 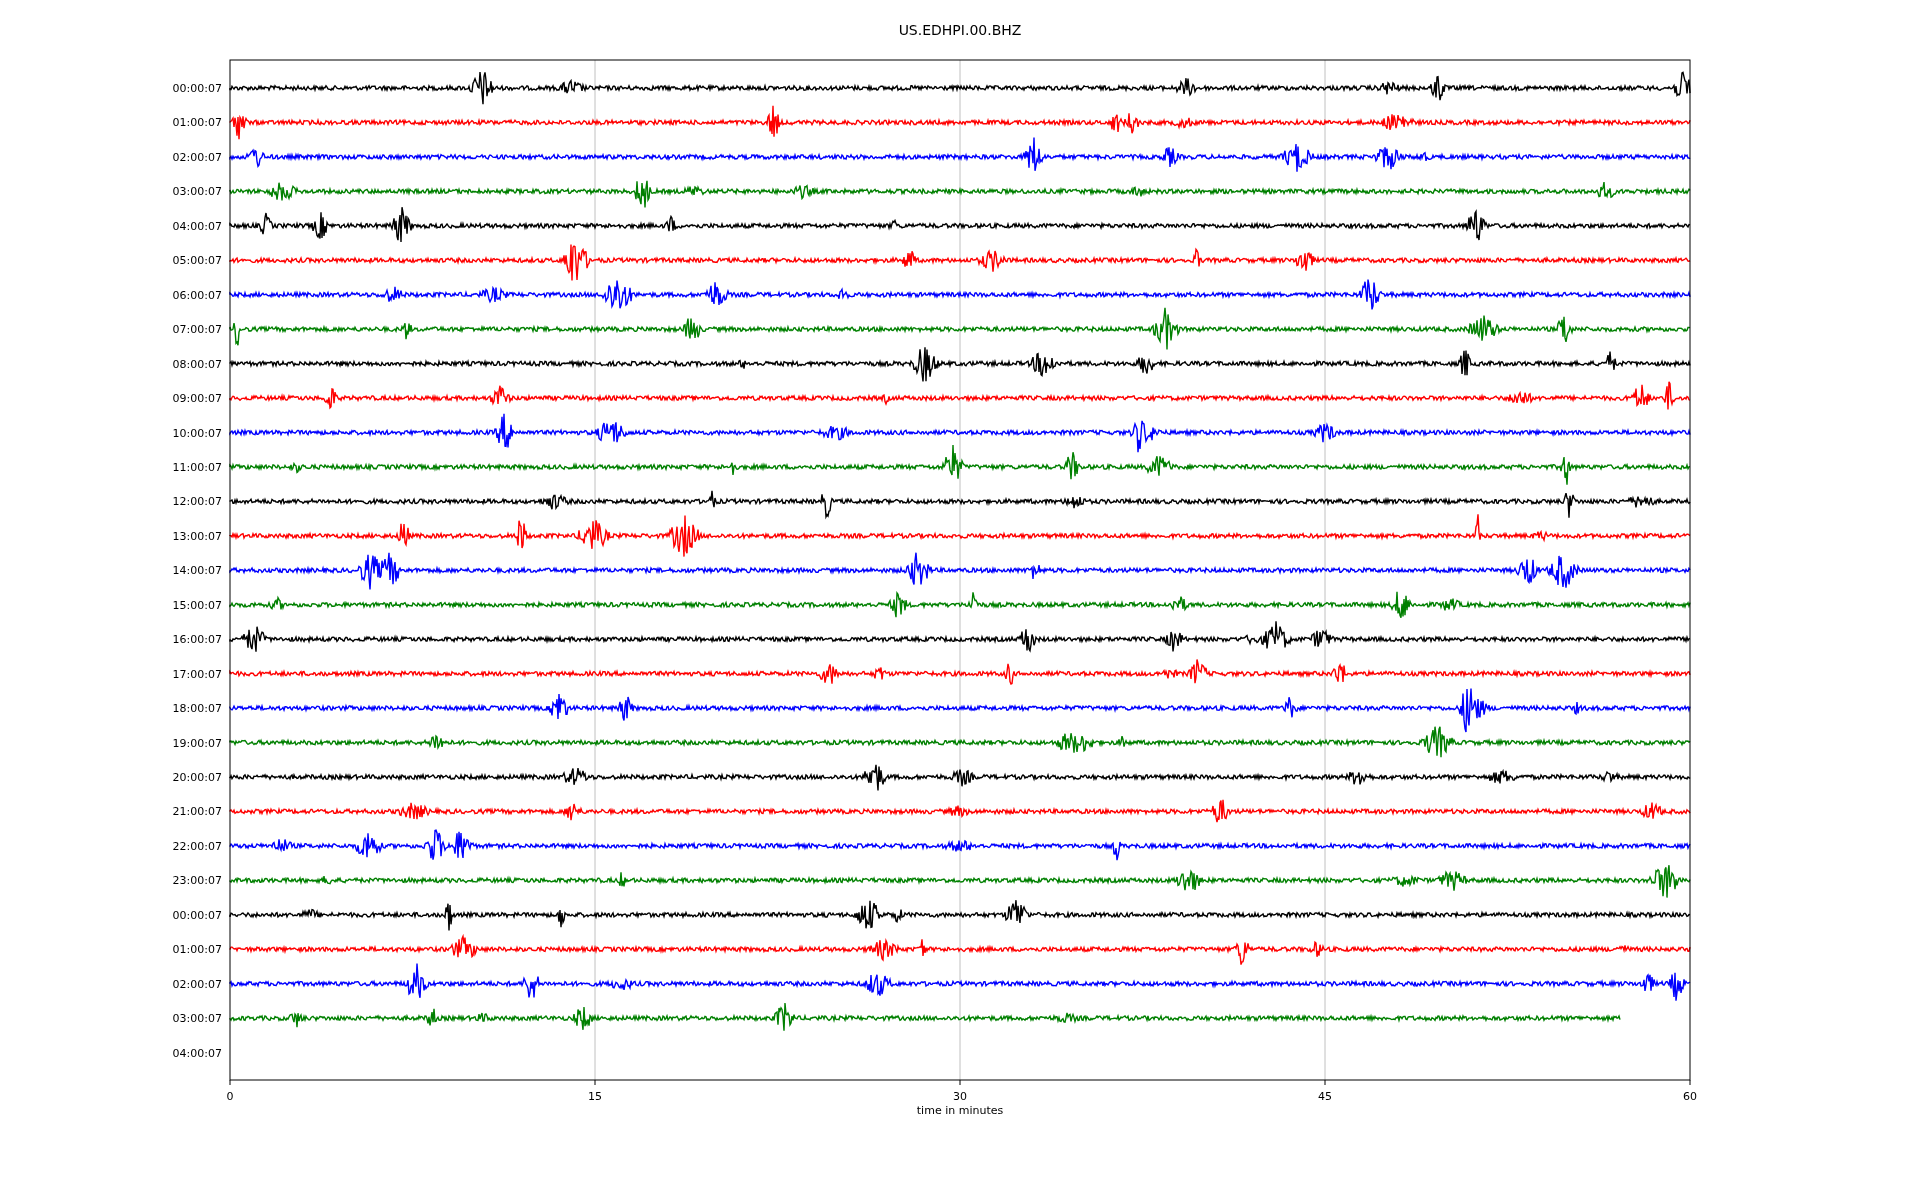 What do you see at coordinates (197, 846) in the screenshot?
I see `hour-label: 22:00:07` at bounding box center [197, 846].